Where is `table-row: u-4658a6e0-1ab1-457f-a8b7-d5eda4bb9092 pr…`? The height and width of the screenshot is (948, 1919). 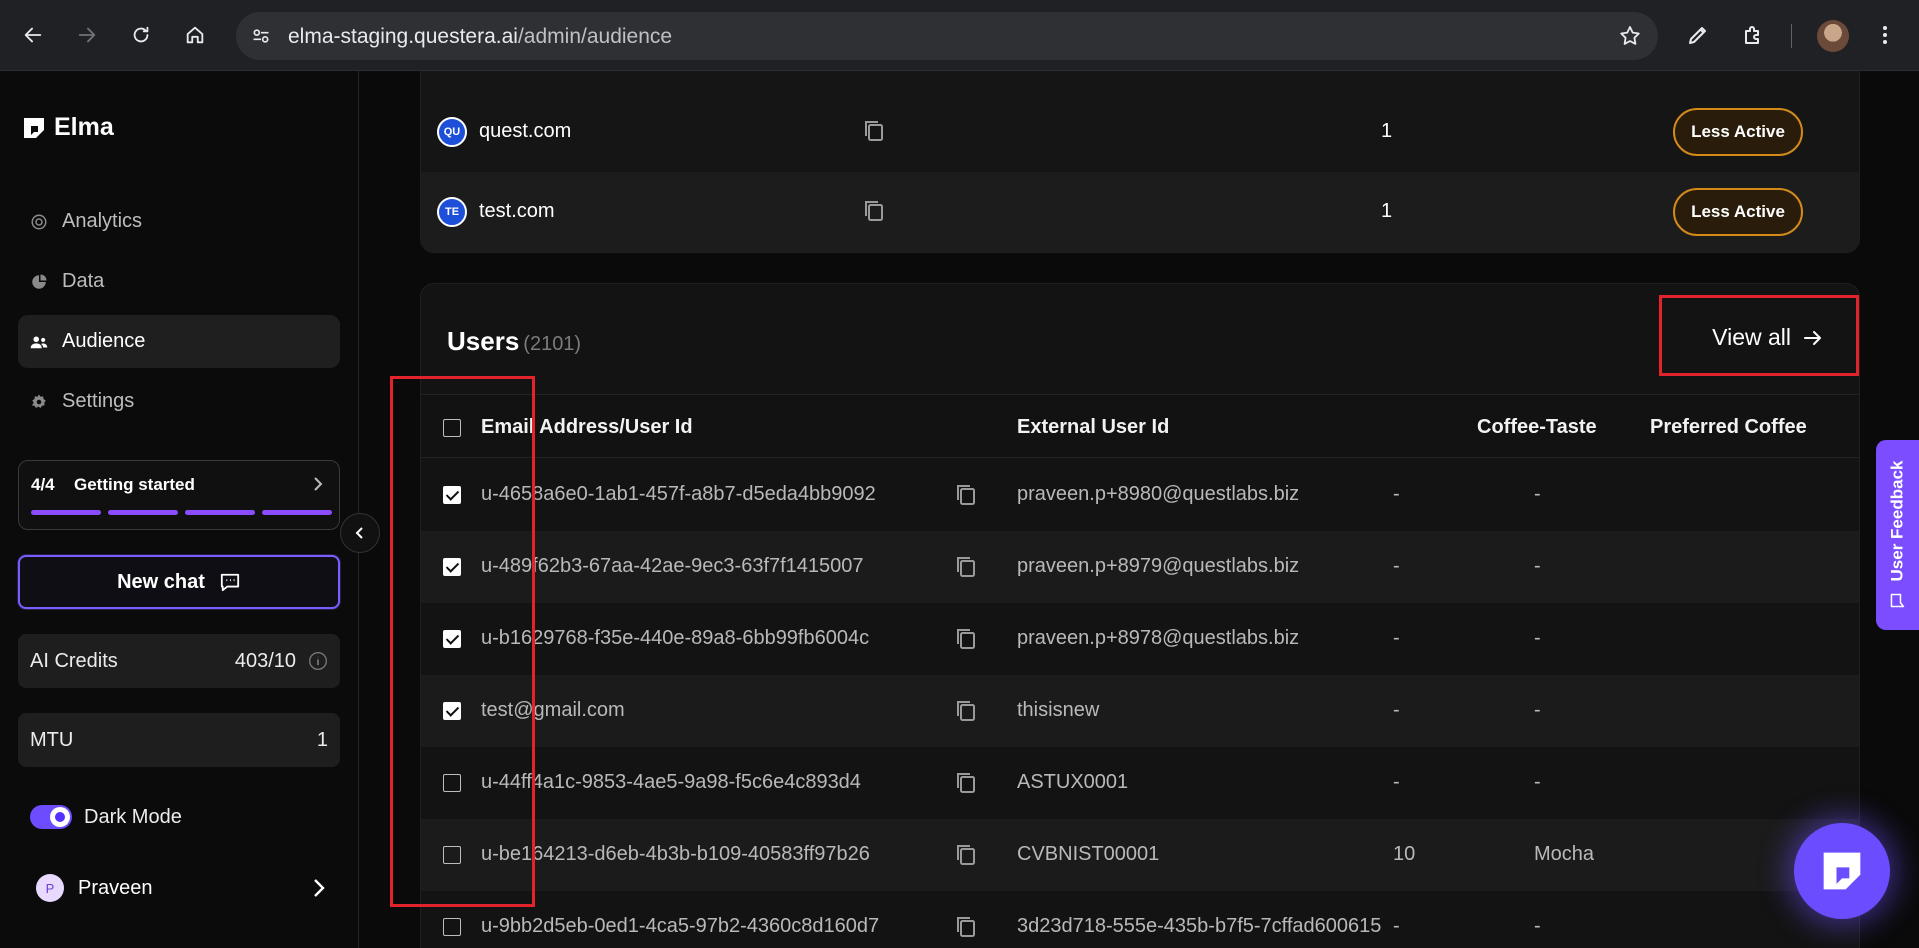
table-row: u-4658a6e0-1ab1-457f-a8b7-d5eda4bb9092 pr… is located at coordinates (1140, 495).